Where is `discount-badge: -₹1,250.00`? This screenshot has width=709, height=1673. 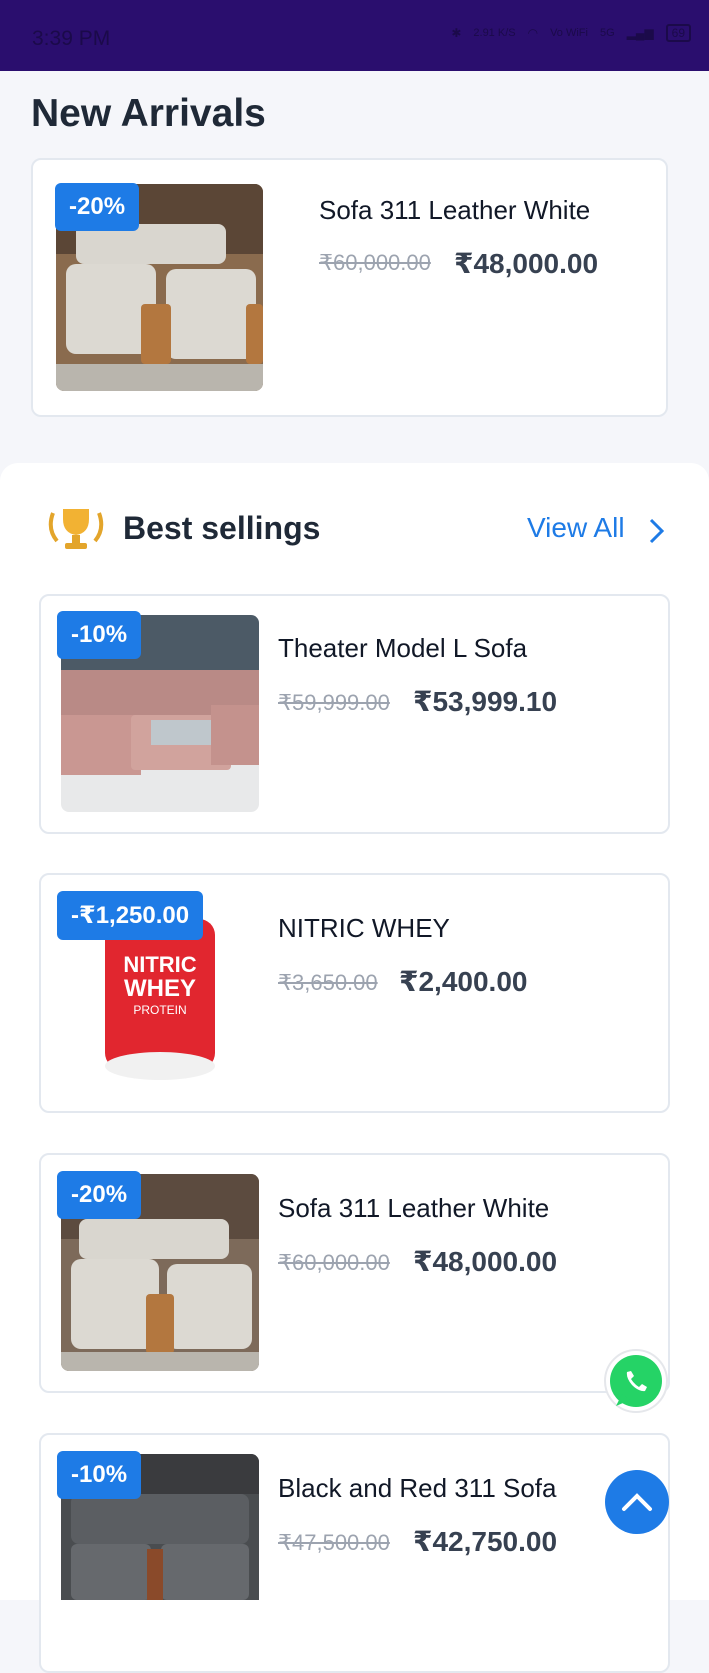
discount-badge: -₹1,250.00 is located at coordinates (130, 915).